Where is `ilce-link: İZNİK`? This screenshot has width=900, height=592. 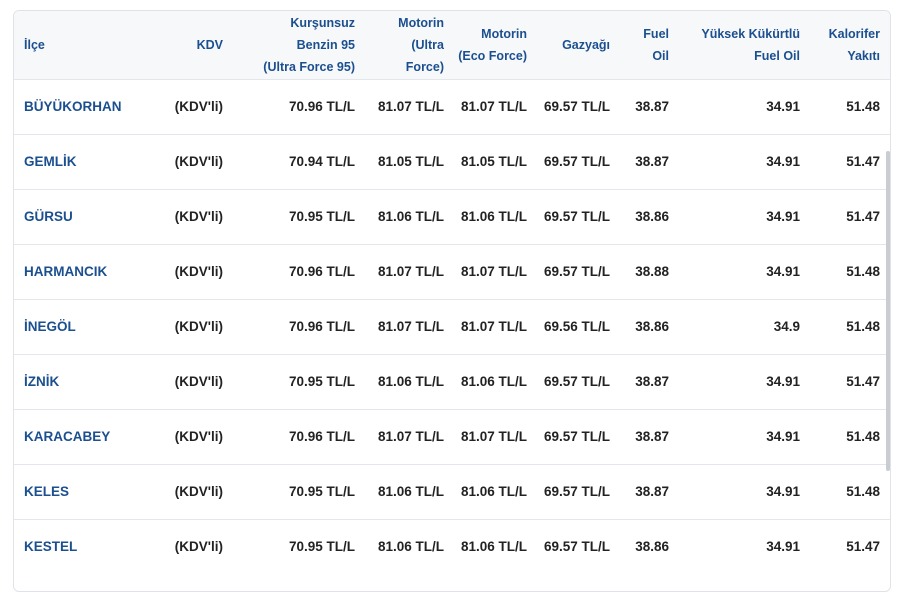 ilce-link: İZNİK is located at coordinates (84, 381).